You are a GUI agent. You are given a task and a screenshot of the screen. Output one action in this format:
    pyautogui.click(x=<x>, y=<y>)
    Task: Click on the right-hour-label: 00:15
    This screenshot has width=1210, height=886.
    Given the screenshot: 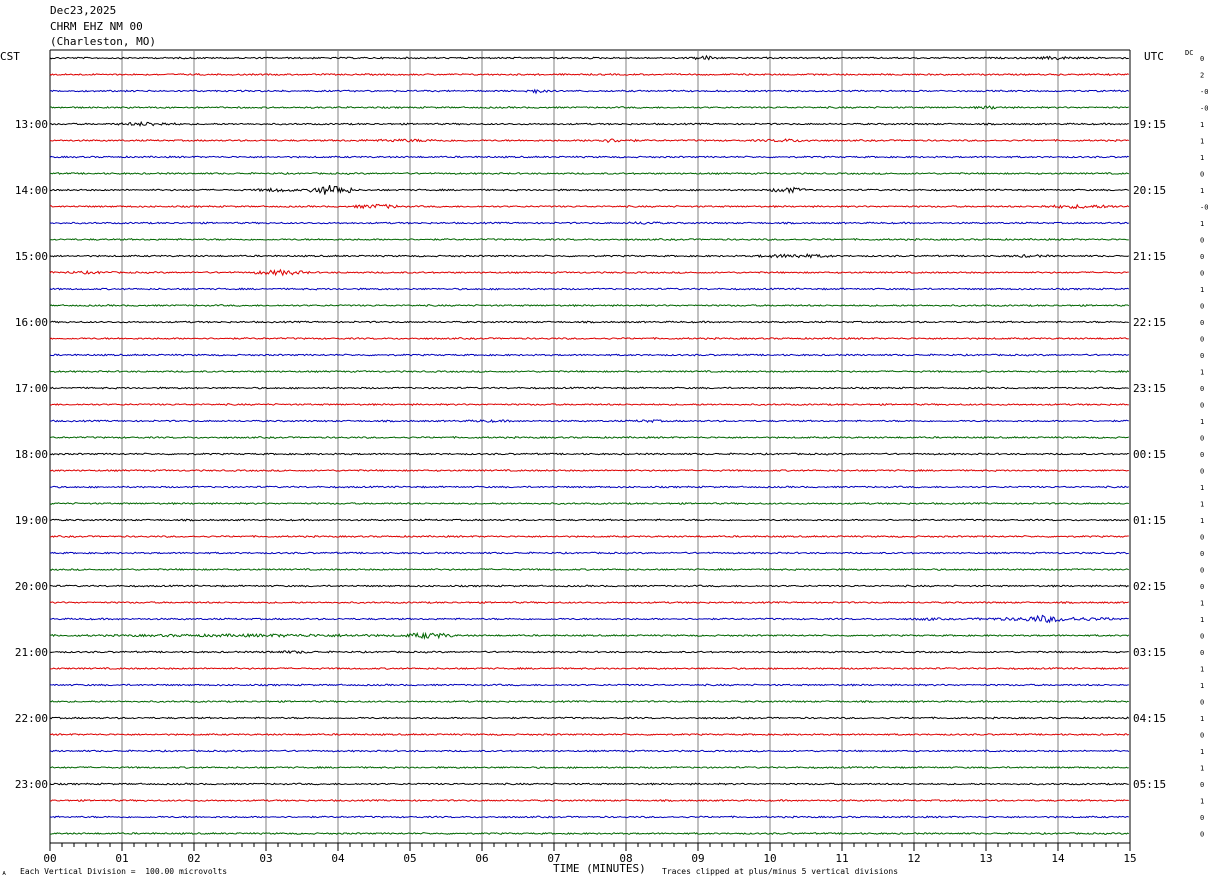 What is the action you would take?
    pyautogui.click(x=1149, y=454)
    